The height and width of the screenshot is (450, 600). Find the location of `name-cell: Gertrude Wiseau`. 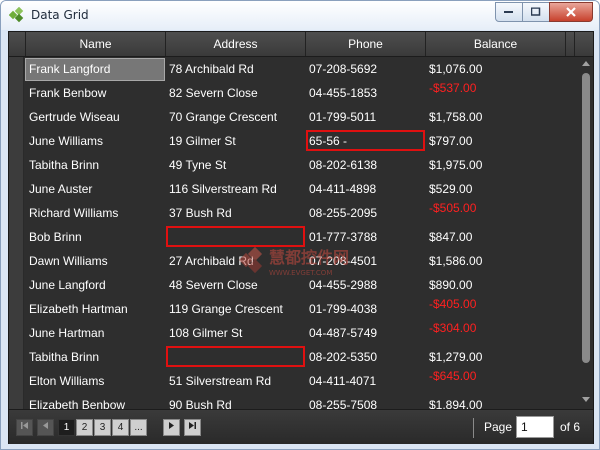

name-cell: Gertrude Wiseau is located at coordinates (74, 117).